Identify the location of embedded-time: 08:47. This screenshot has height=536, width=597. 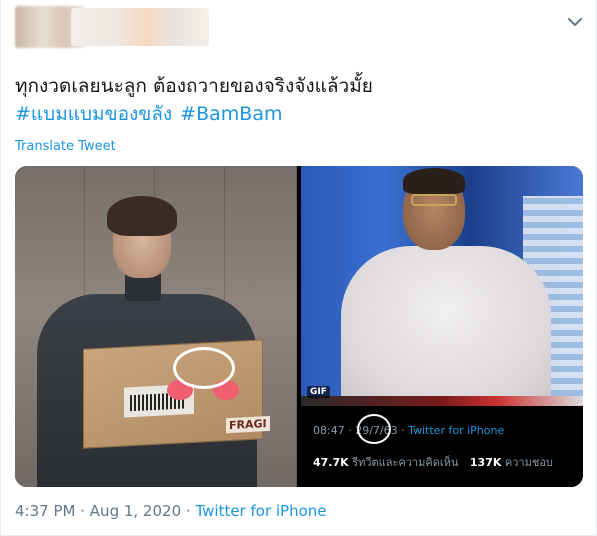
(329, 430).